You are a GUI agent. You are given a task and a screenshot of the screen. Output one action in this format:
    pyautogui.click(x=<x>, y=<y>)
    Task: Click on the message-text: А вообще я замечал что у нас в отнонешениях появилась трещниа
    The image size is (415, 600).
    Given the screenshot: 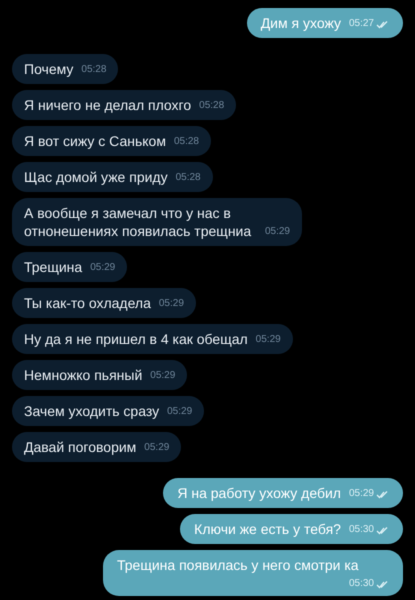 What is the action you would take?
    pyautogui.click(x=138, y=222)
    